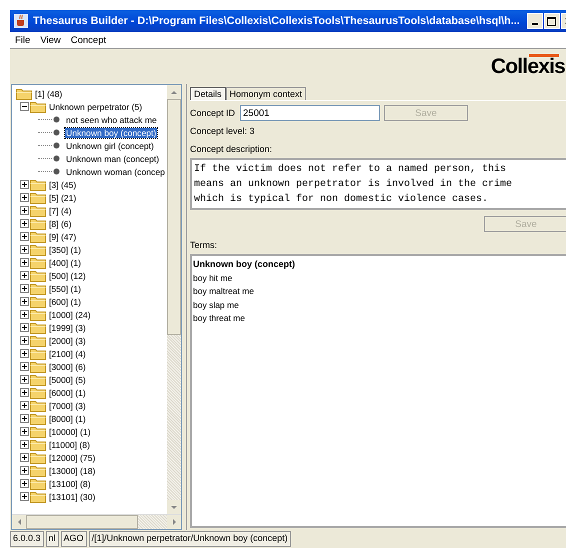 The height and width of the screenshot is (548, 566). Describe the element at coordinates (534, 21) in the screenshot. I see `minimize-button` at that location.